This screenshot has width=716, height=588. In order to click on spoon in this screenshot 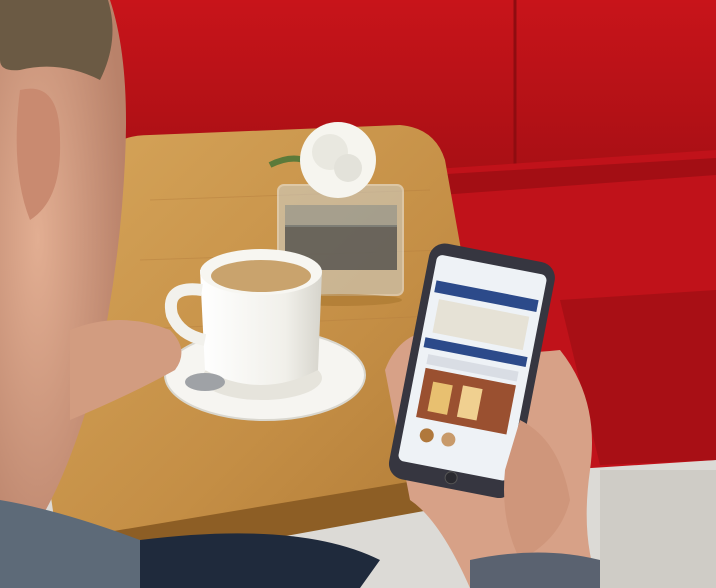, I will do `click(205, 382)`.